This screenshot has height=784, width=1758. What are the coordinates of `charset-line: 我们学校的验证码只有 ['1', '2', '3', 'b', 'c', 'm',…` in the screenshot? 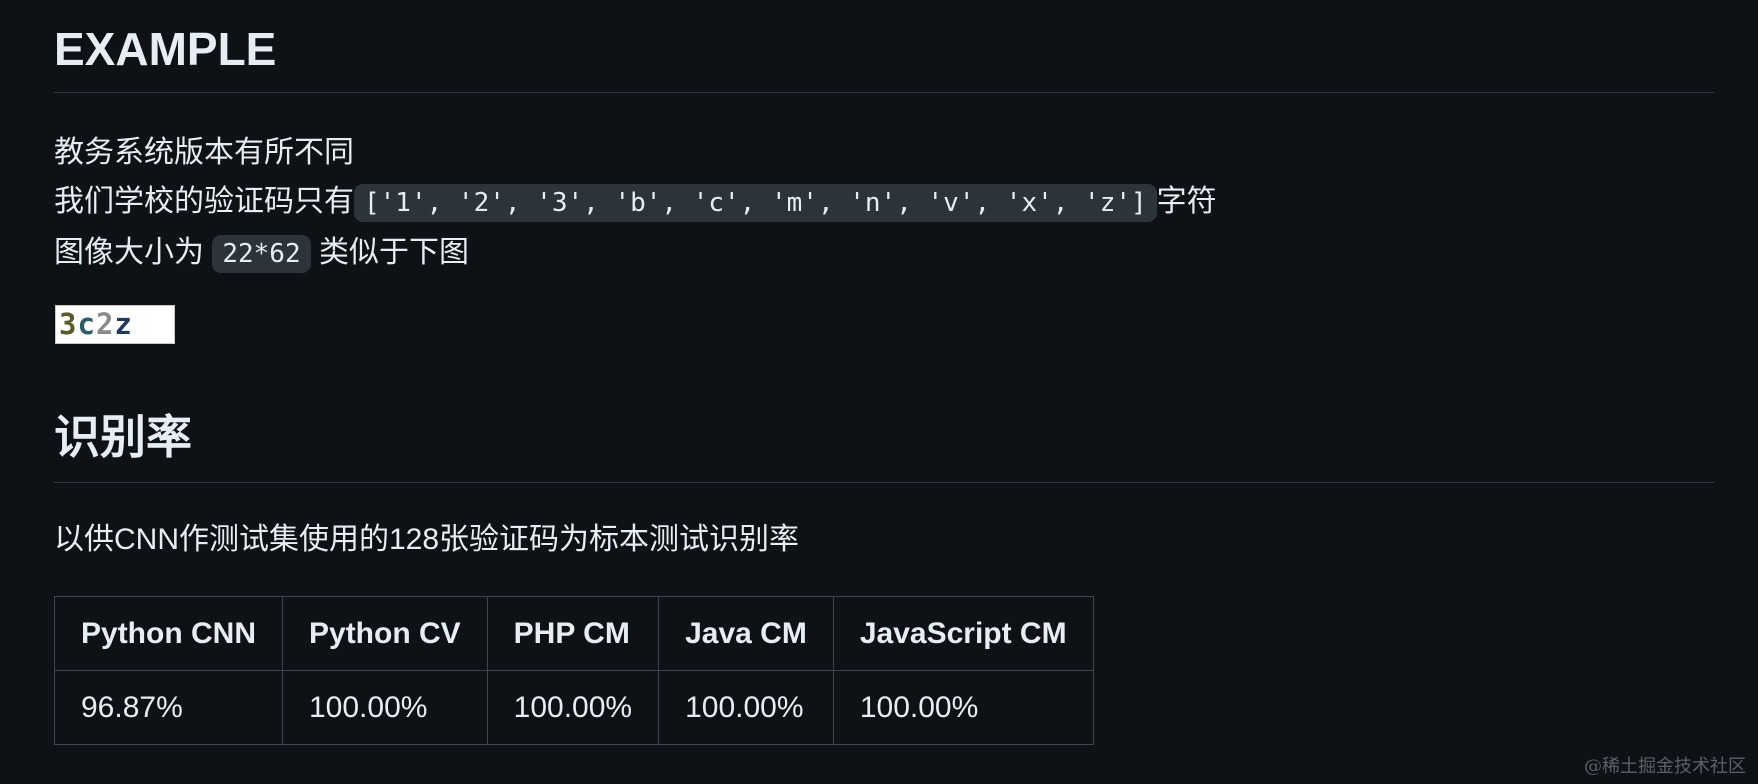 It's located at (635, 202).